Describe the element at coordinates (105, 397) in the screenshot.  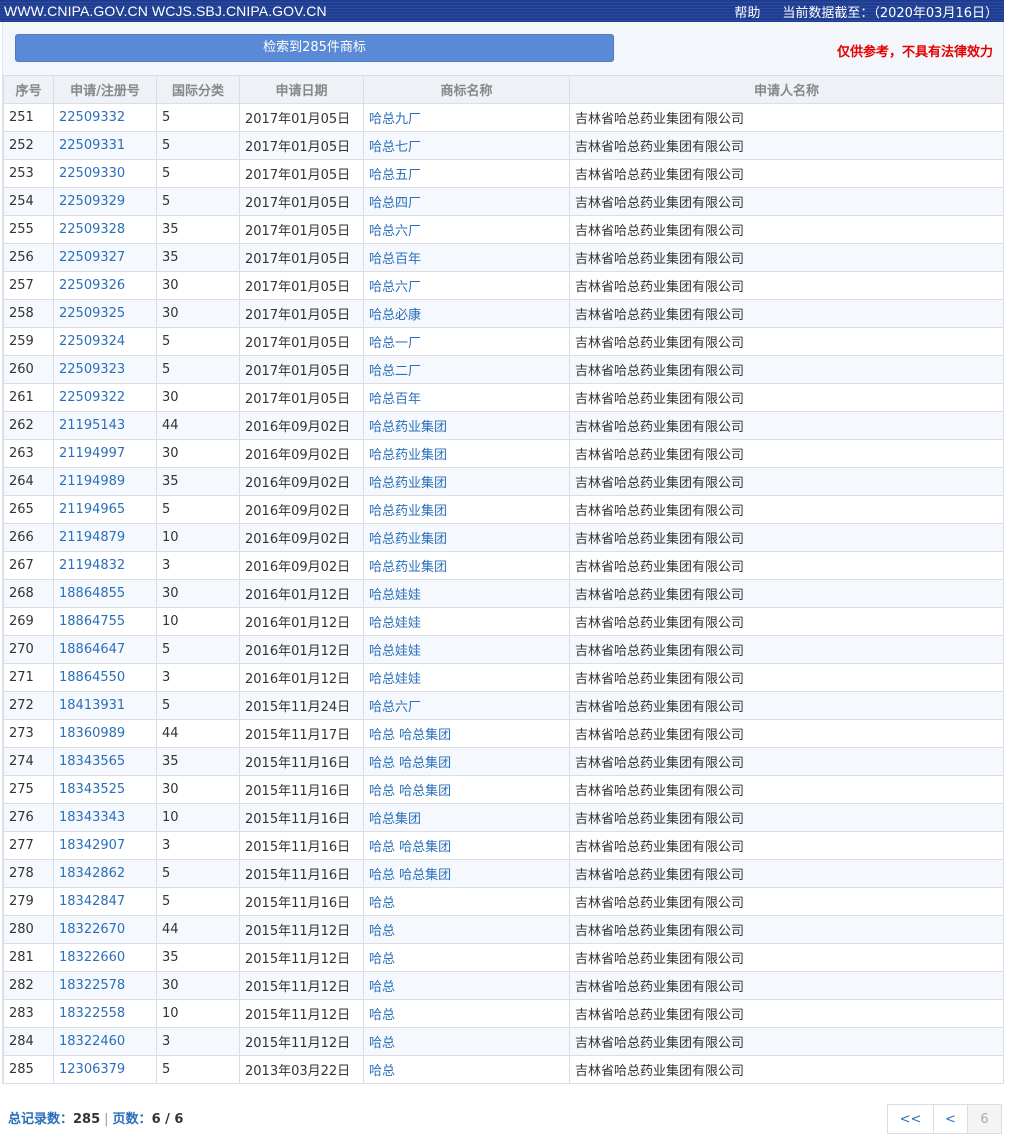
I see `cell-reg-no: 22509322` at that location.